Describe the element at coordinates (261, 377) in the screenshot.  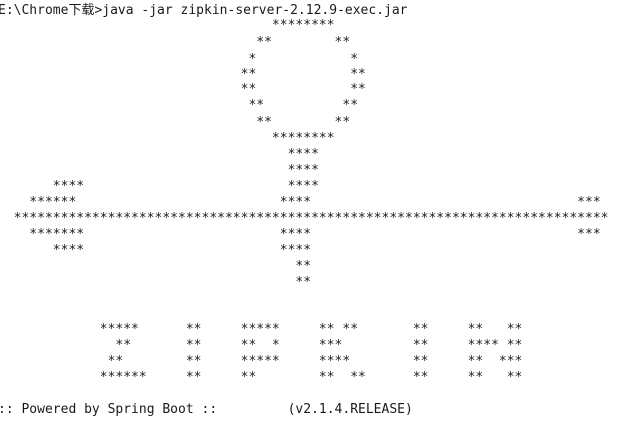
I see `banner-line: ****** ** ** ** ** ** ** **` at that location.